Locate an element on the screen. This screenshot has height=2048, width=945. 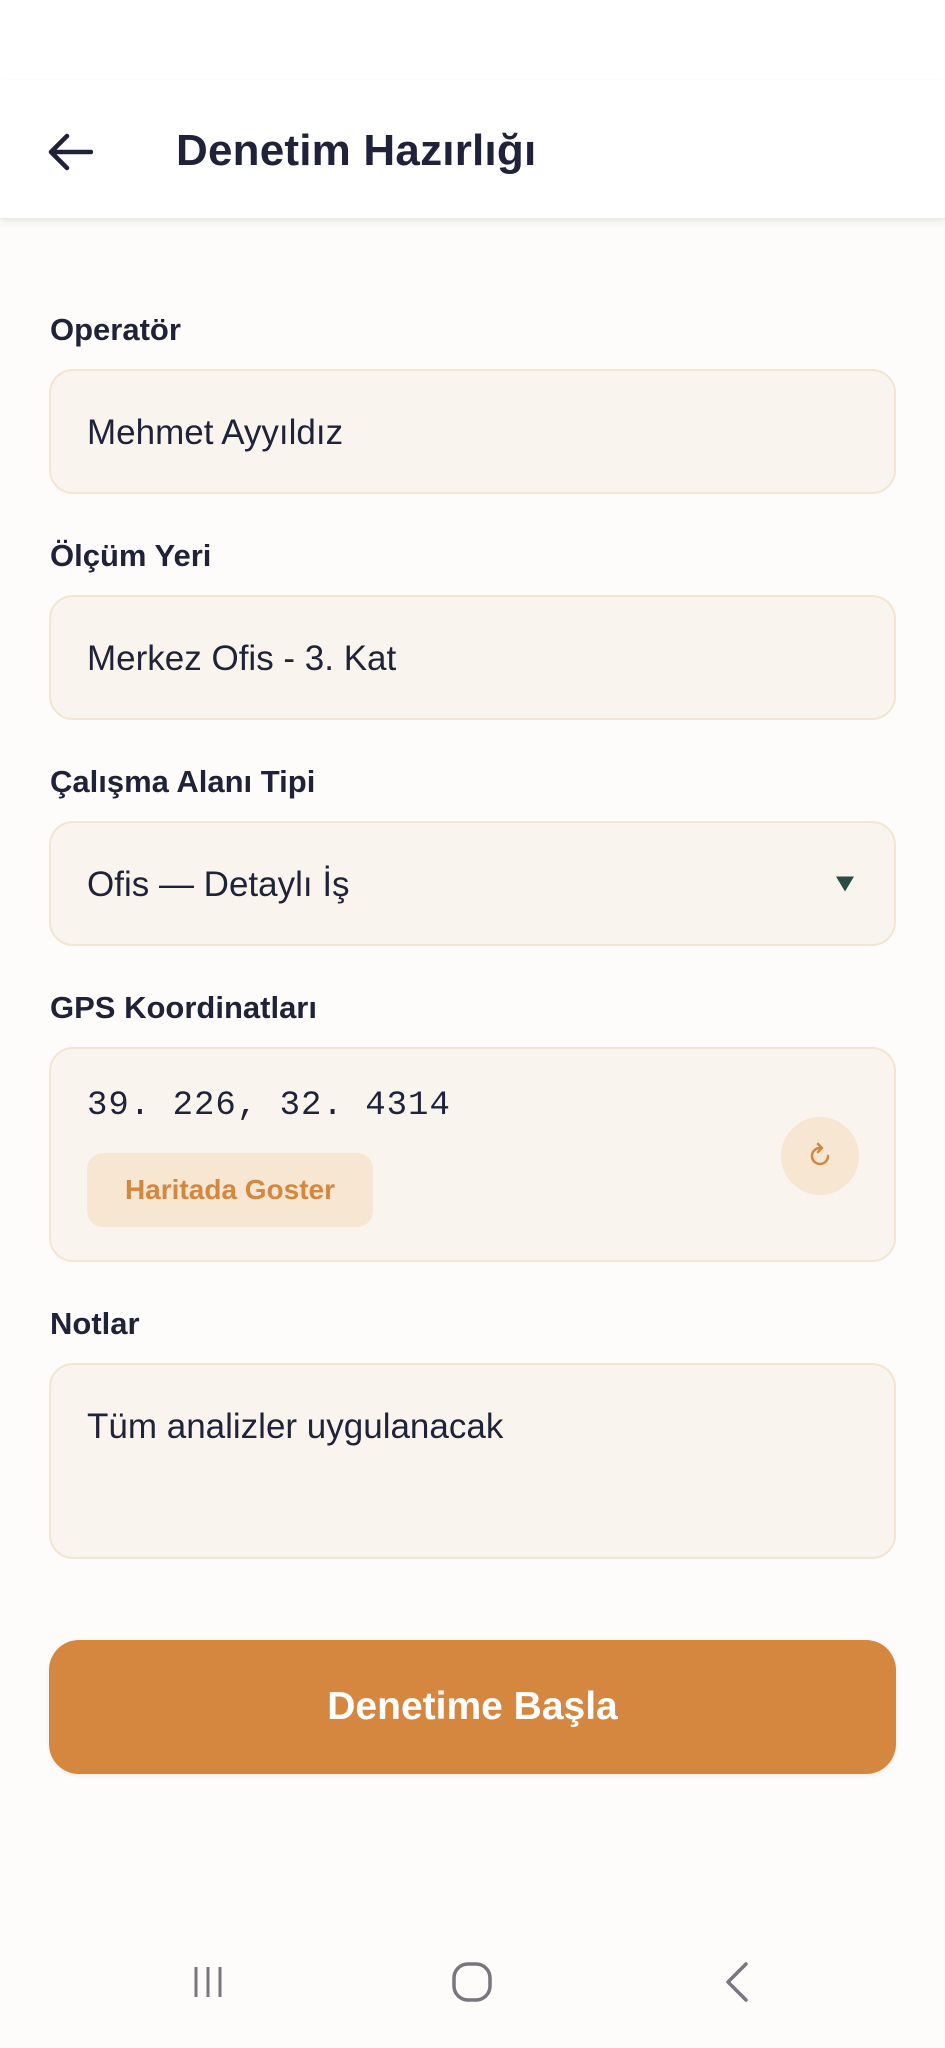
notes-value: Tüm analizler uygulanacak is located at coordinates (295, 1426).